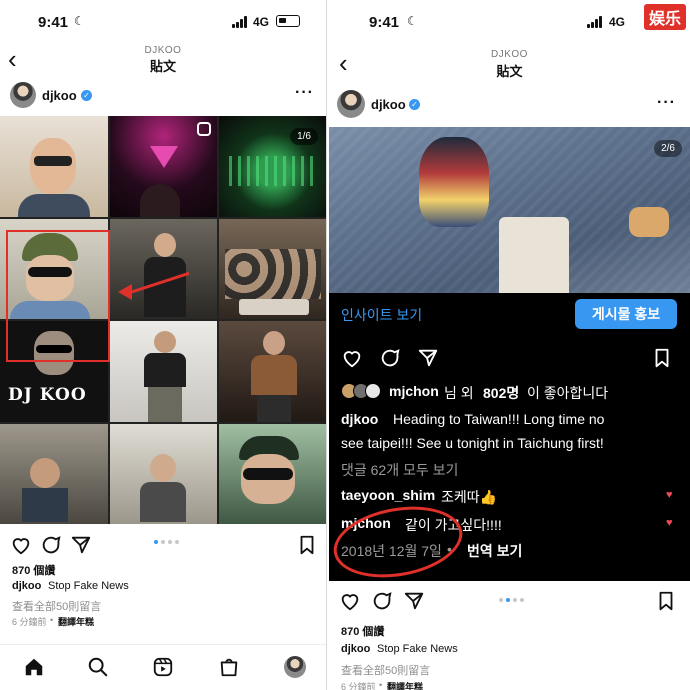 Image resolution: width=690 pixels, height=690 pixels. What do you see at coordinates (509, 210) in the screenshot?
I see `post-image` at bounding box center [509, 210].